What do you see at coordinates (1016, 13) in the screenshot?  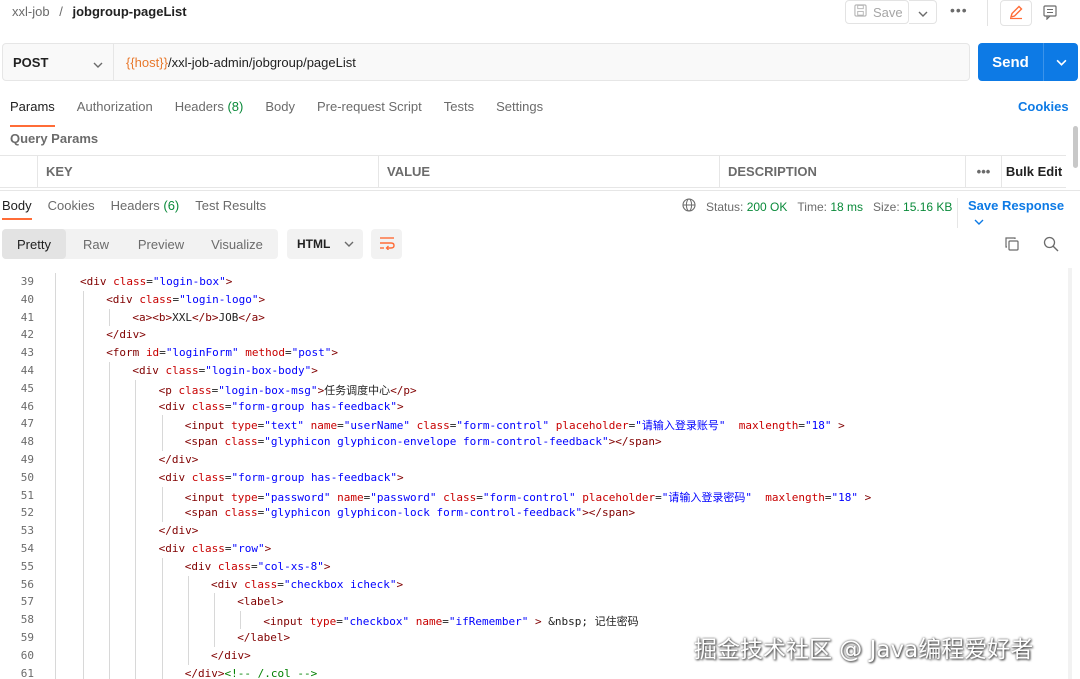 I see `edit-button` at bounding box center [1016, 13].